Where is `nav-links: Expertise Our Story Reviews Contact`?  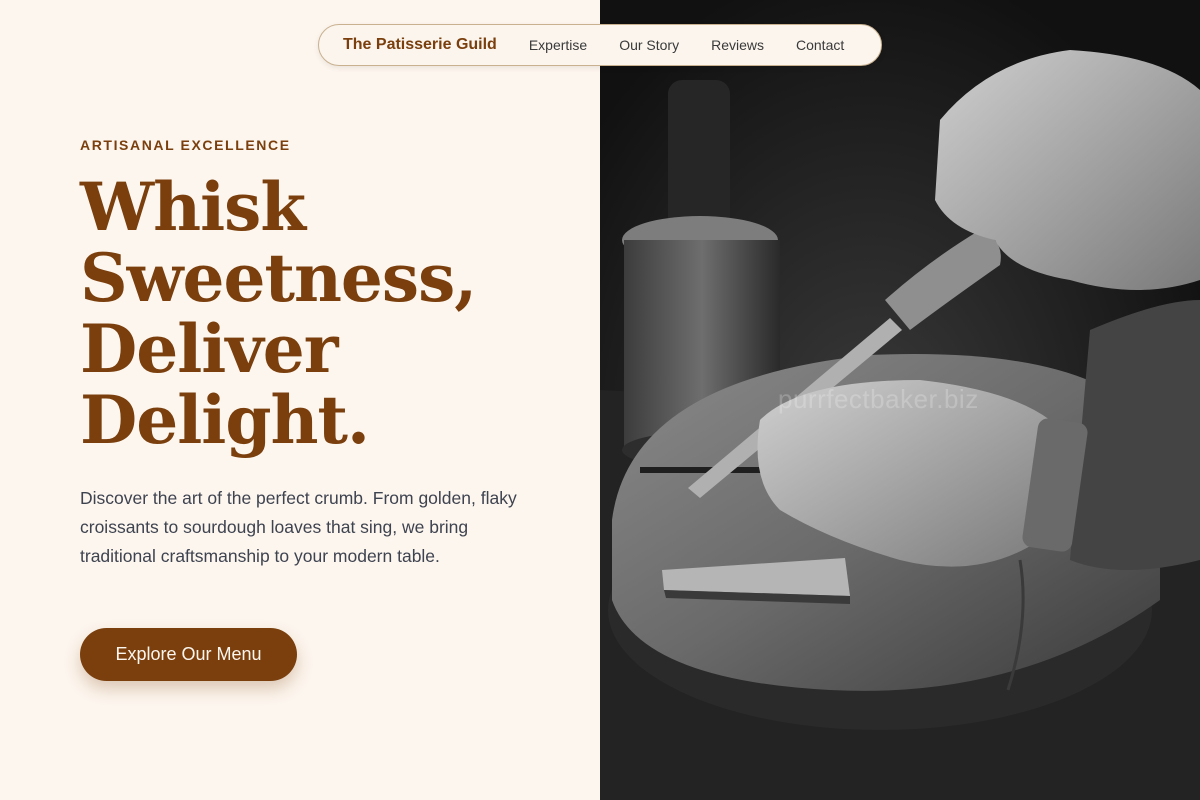
nav-links: Expertise Our Story Reviews Contact is located at coordinates (686, 45).